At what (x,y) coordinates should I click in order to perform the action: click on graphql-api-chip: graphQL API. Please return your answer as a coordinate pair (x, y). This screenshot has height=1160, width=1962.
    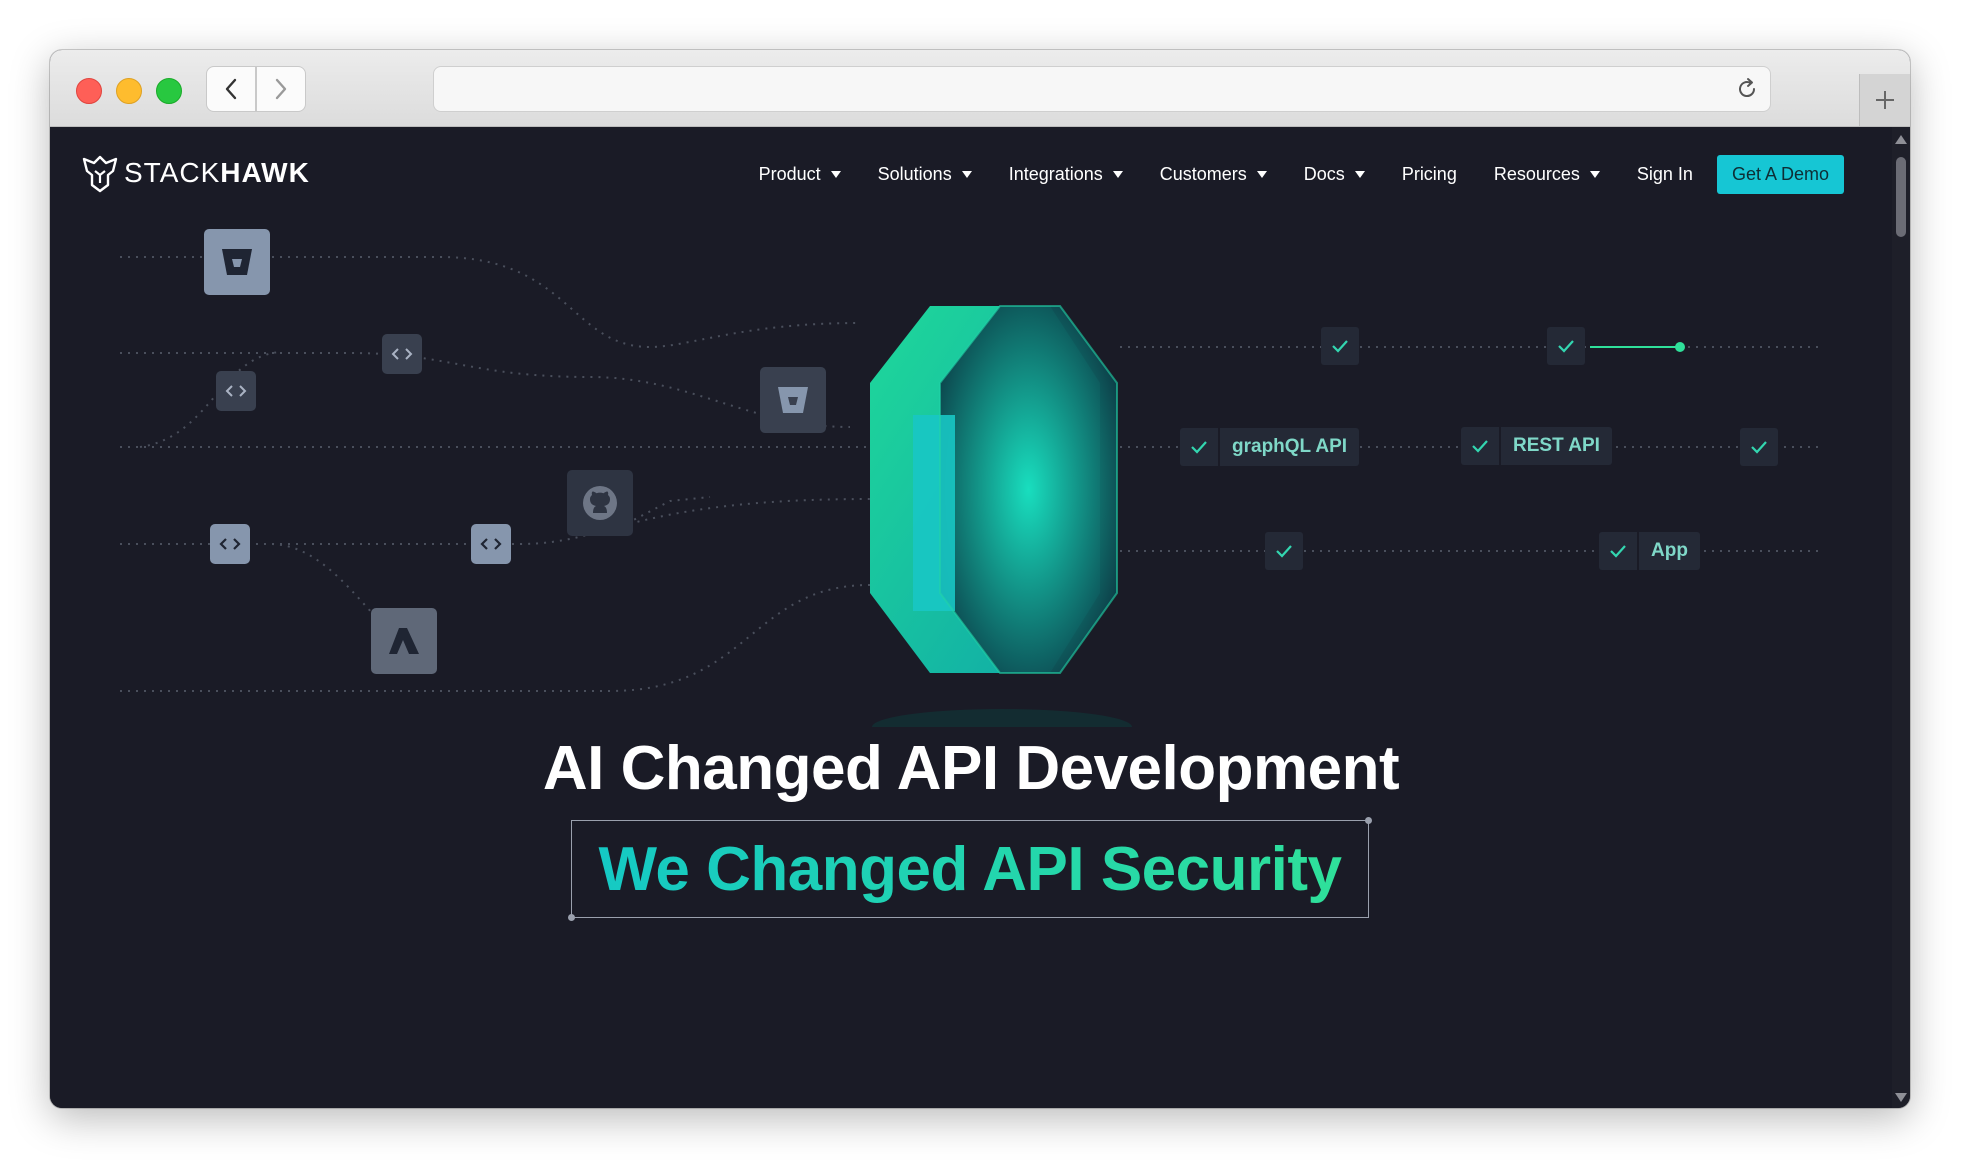
    Looking at the image, I should click on (1270, 447).